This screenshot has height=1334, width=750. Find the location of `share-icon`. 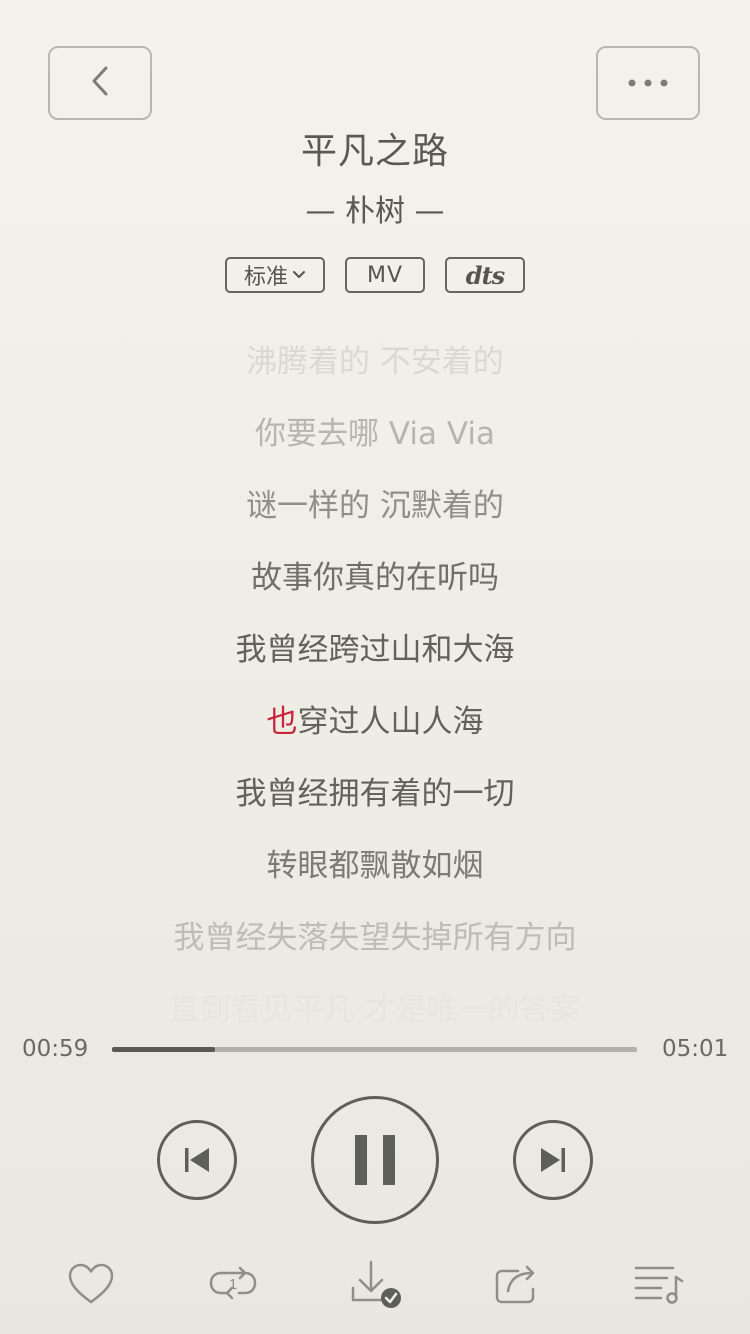

share-icon is located at coordinates (517, 1284).